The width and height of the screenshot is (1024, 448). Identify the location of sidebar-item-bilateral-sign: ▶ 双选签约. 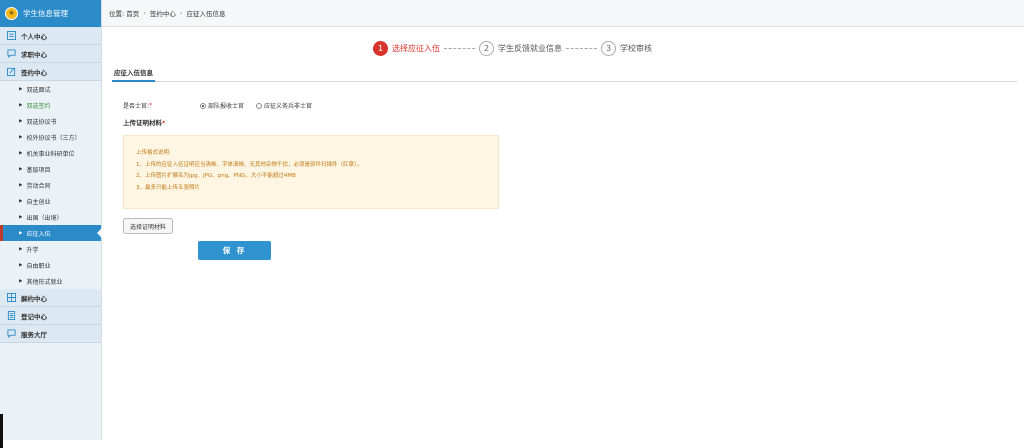
(50, 105).